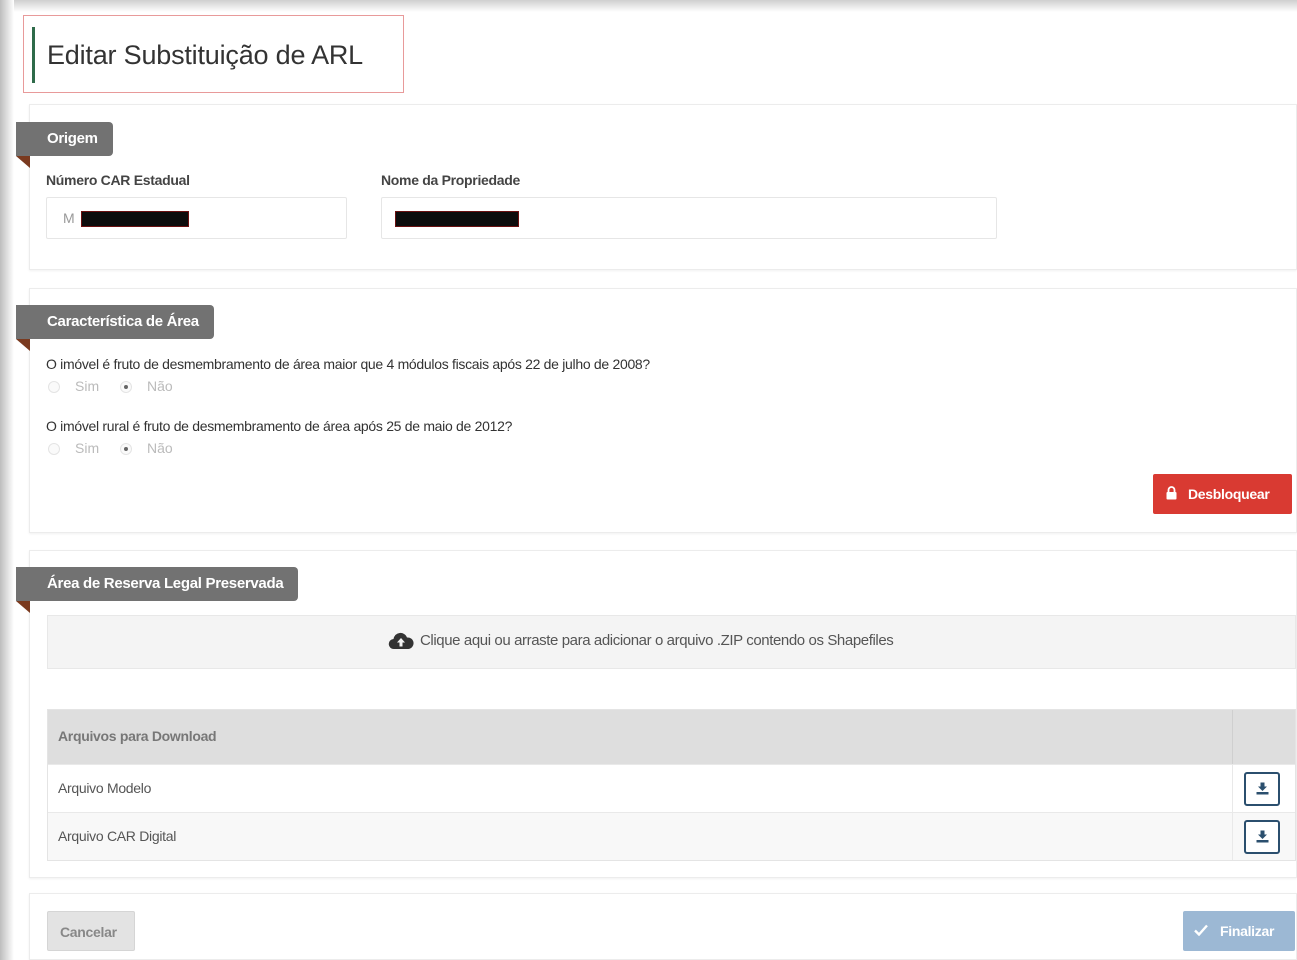 The image size is (1297, 960). Describe the element at coordinates (401, 641) in the screenshot. I see `cloud-upload-icon` at that location.